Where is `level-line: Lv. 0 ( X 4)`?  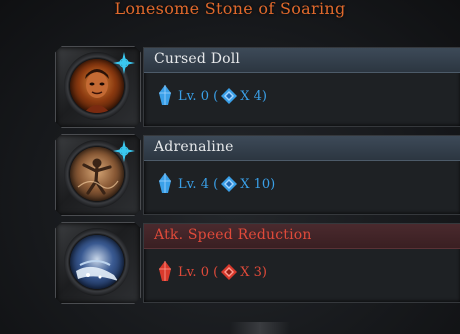
level-line: Lv. 0 ( X 4) is located at coordinates (212, 96).